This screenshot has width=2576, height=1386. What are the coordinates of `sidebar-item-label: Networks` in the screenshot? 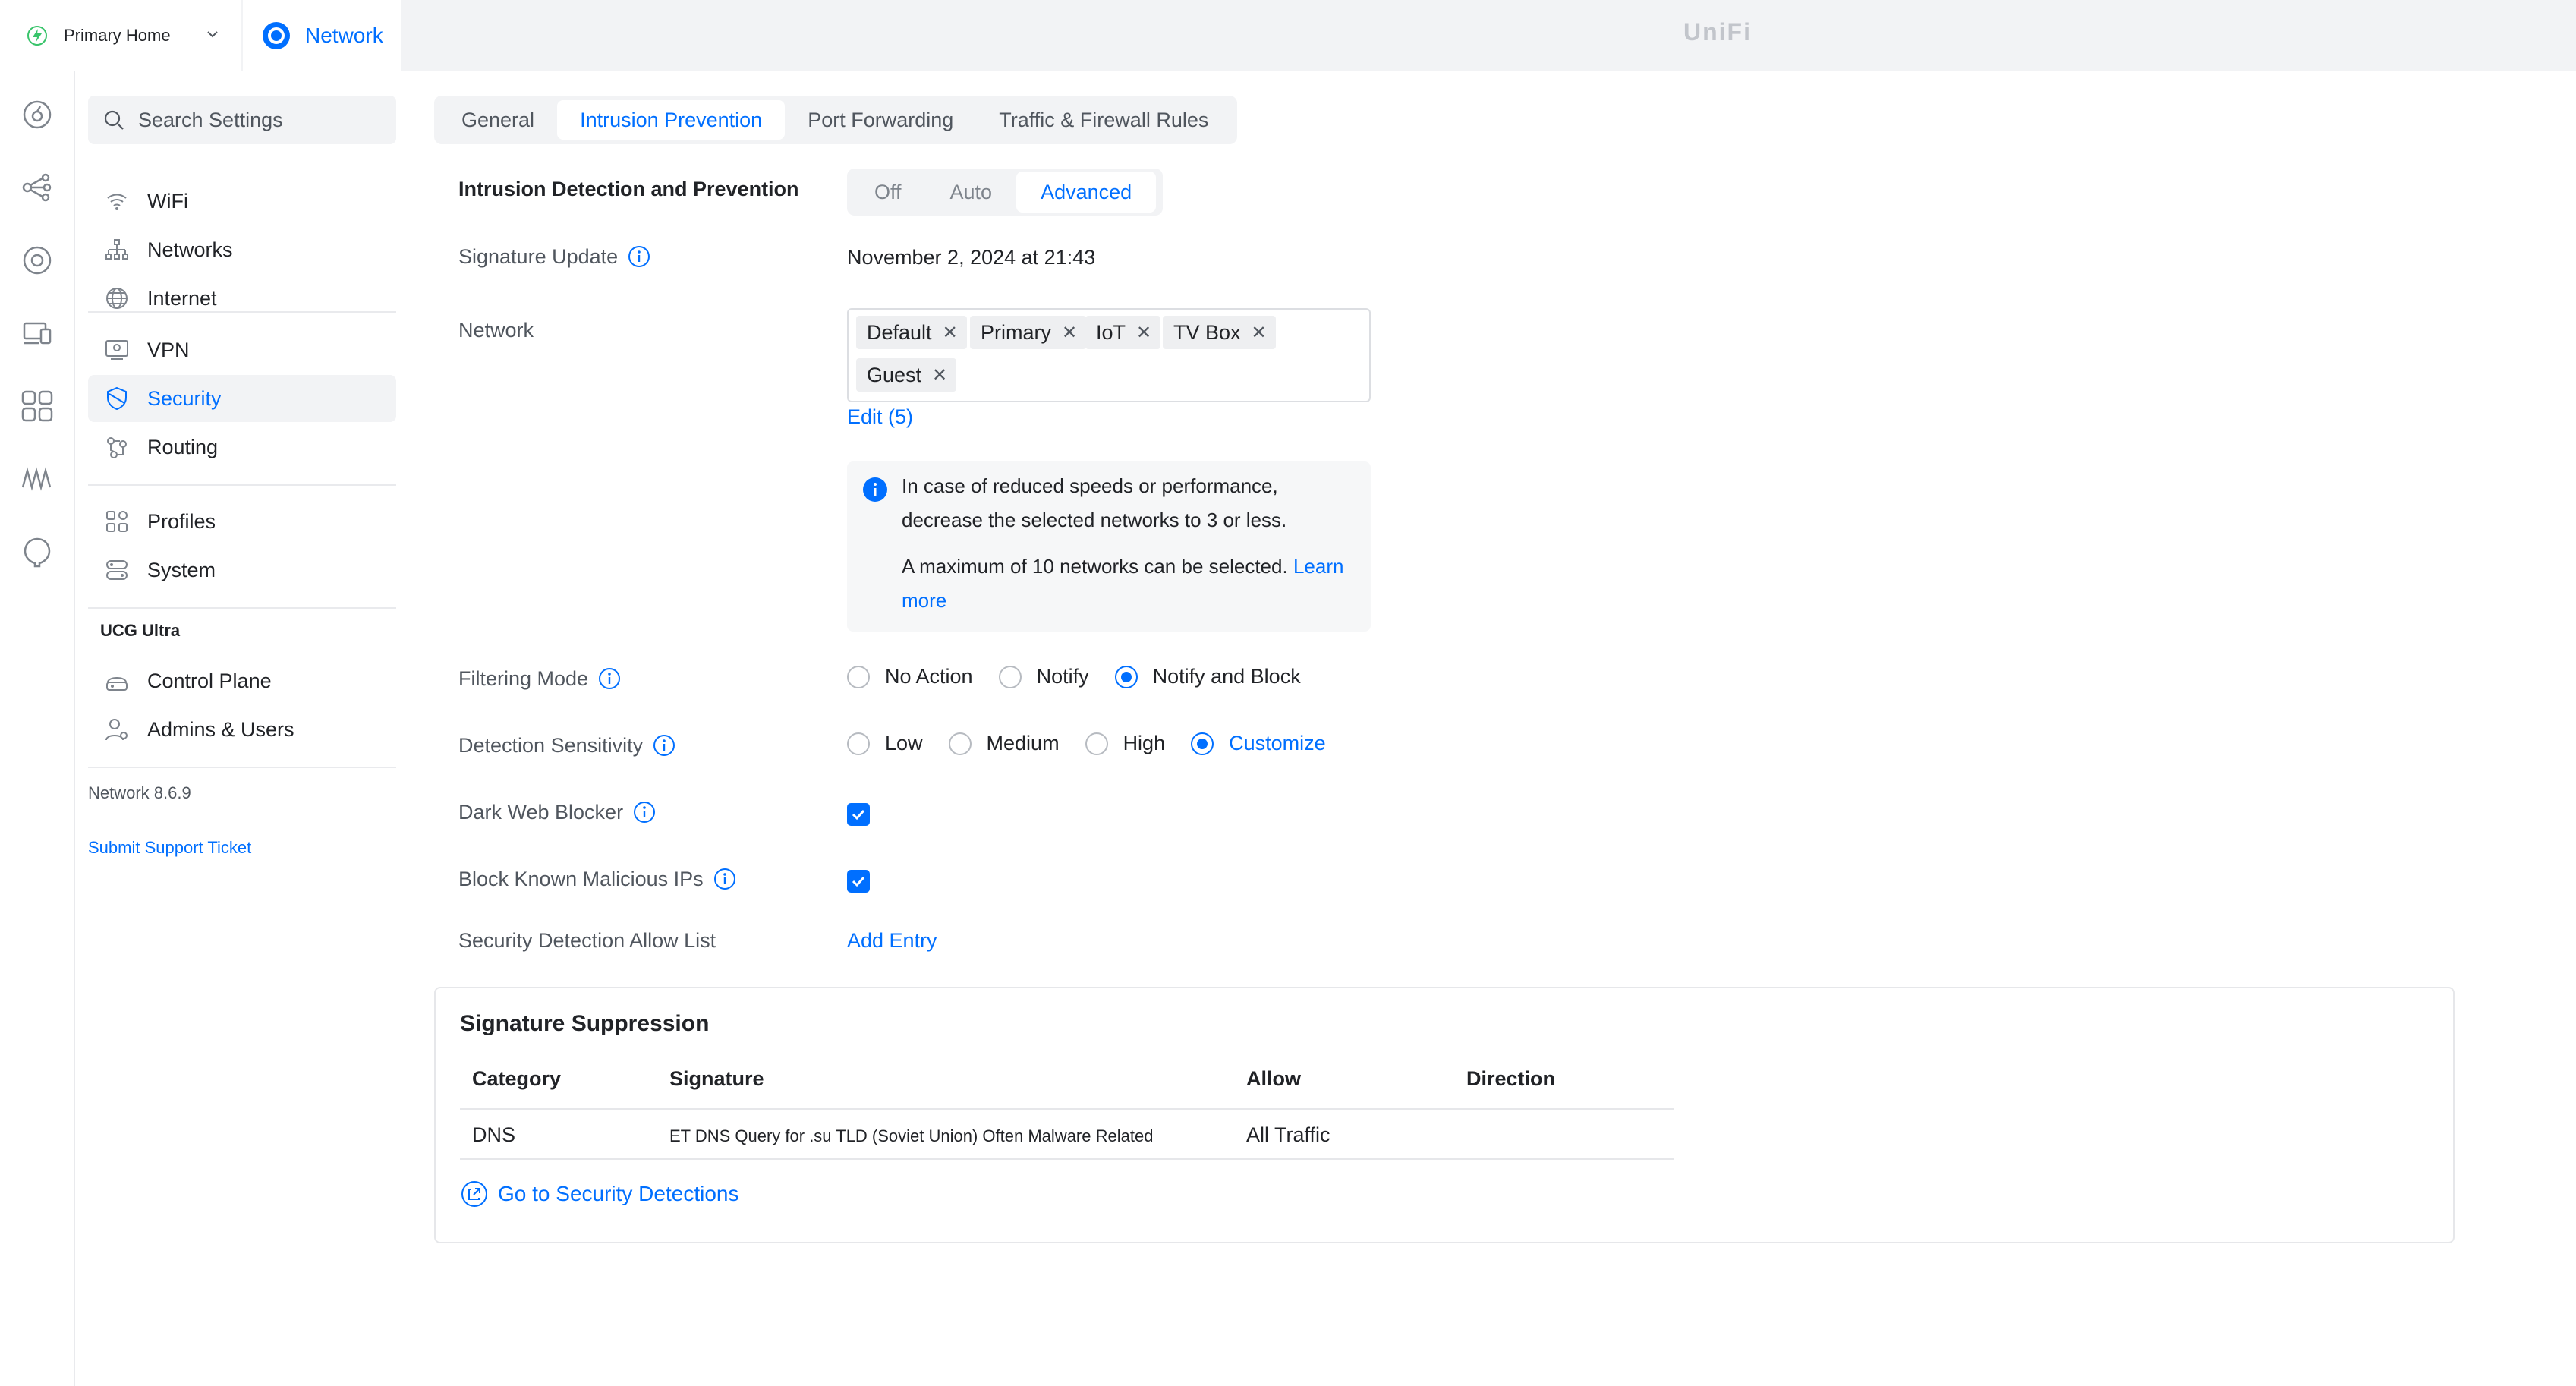 It's located at (190, 249).